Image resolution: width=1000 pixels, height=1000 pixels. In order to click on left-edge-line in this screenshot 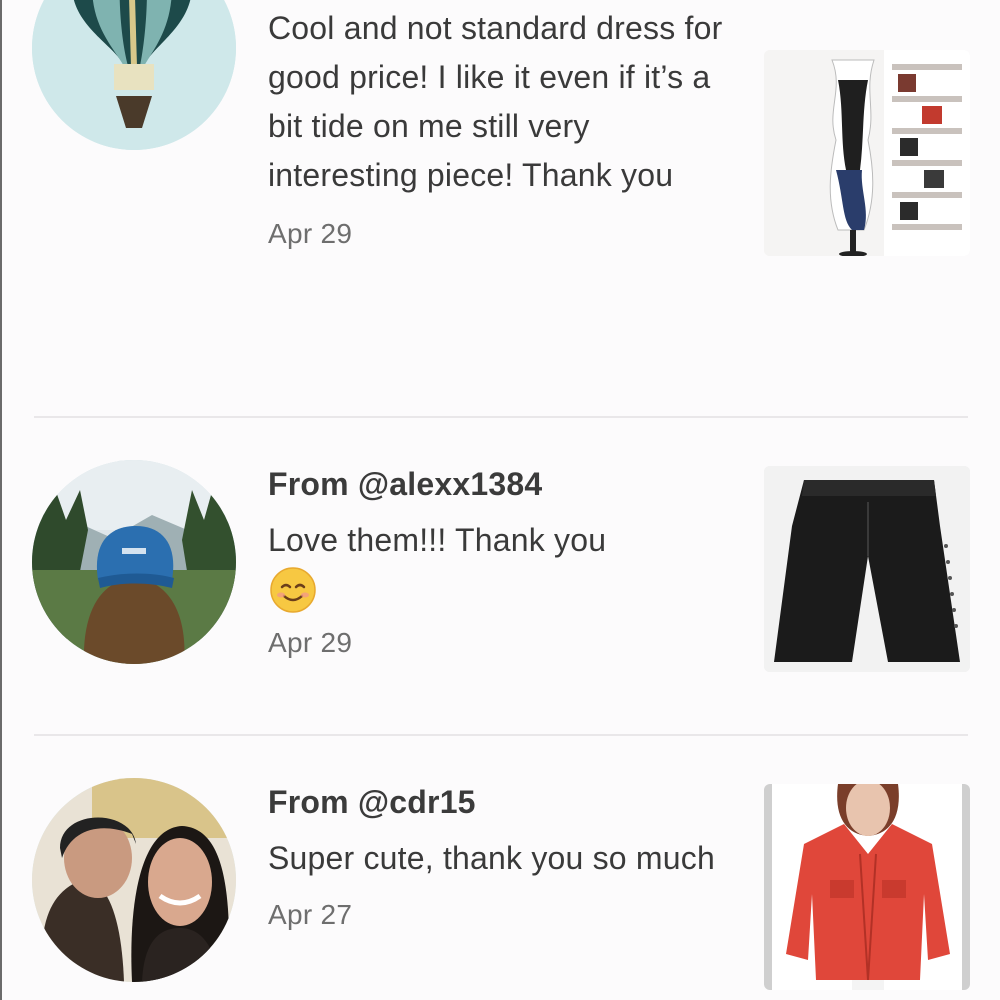, I will do `click(1, 500)`.